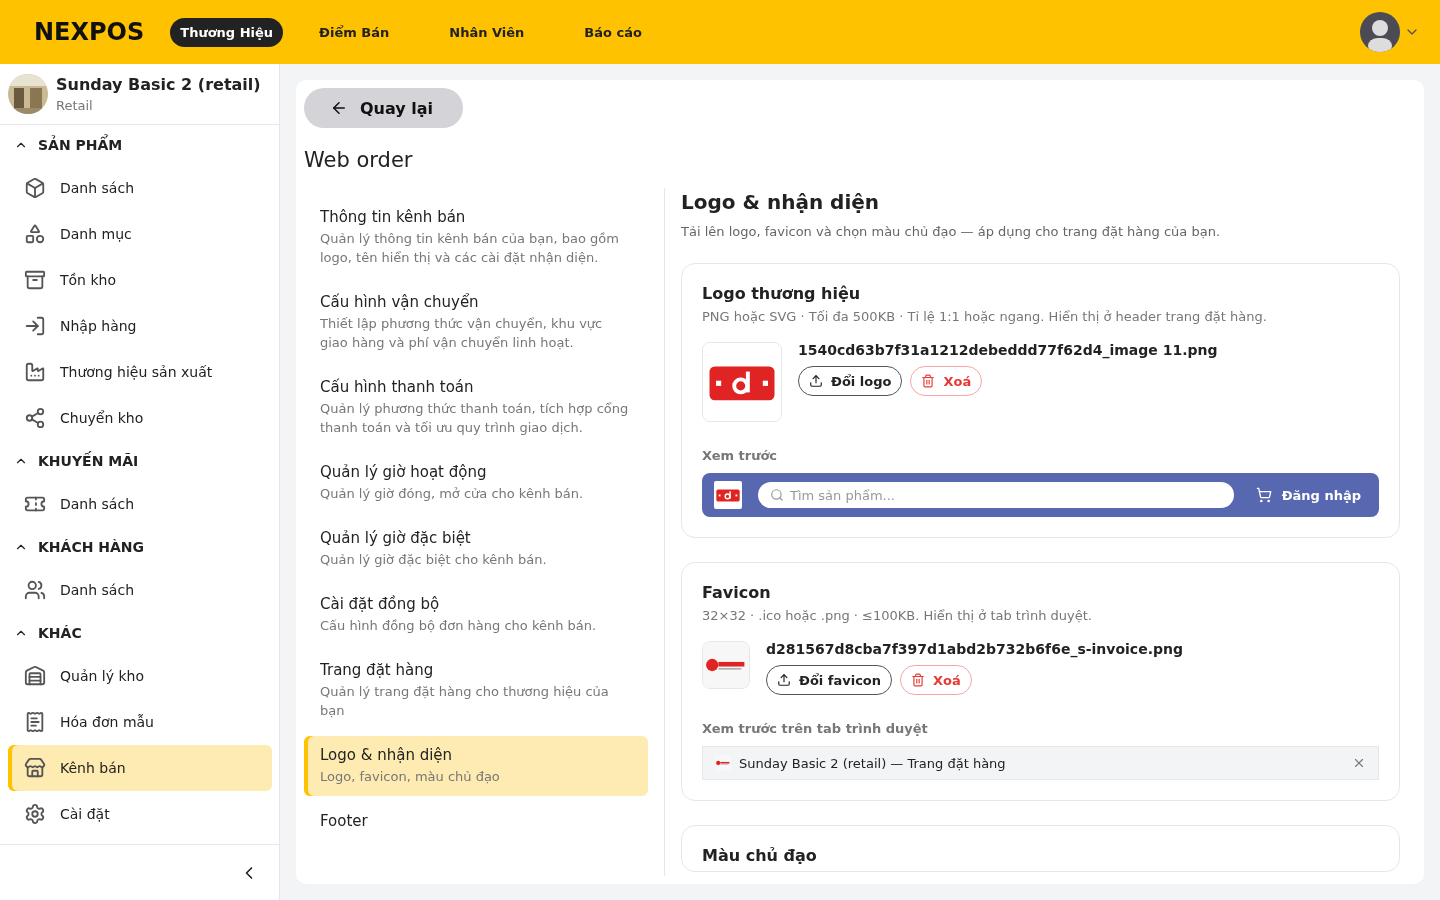 This screenshot has height=900, width=1440. What do you see at coordinates (459, 626) in the screenshot?
I see `nav-item-description: Cấu hình đồng bộ đơn hàng cho kênh bán.` at bounding box center [459, 626].